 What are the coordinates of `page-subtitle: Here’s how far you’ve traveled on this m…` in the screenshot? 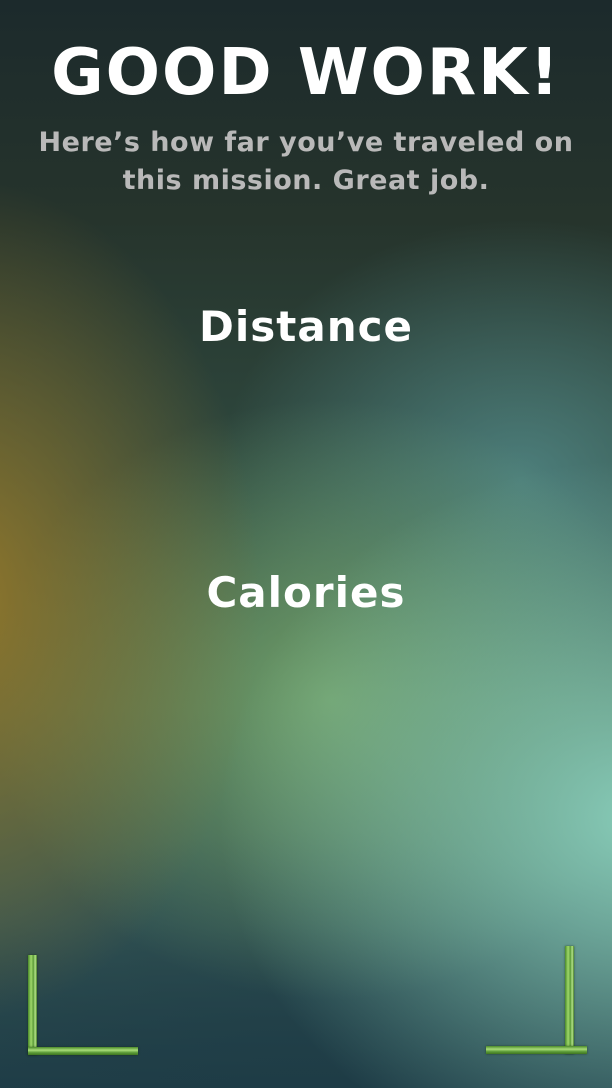 It's located at (306, 161).